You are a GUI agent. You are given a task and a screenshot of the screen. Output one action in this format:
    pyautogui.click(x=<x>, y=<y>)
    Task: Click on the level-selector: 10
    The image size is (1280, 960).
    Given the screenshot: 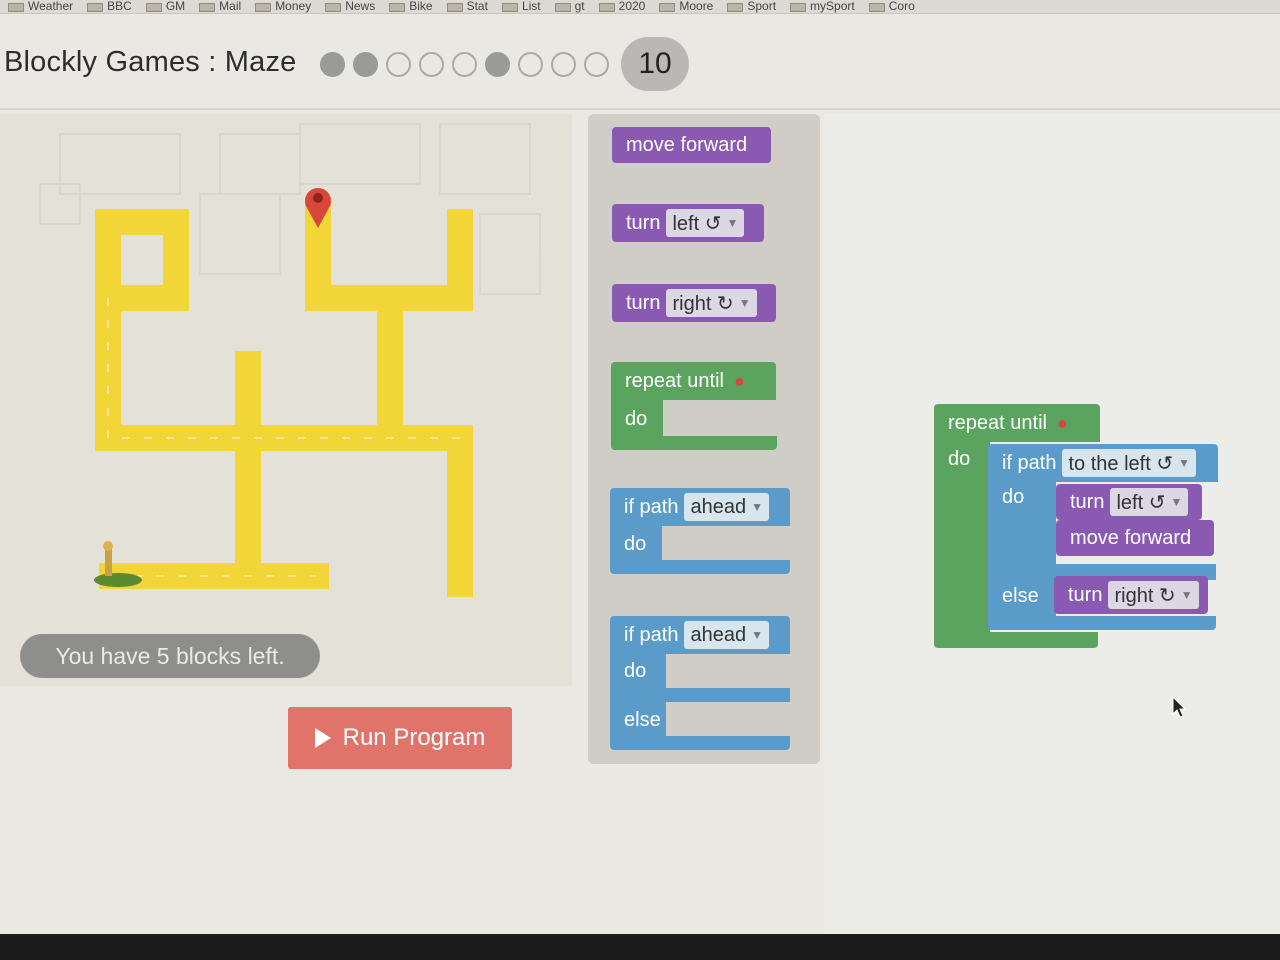 What is the action you would take?
    pyautogui.click(x=504, y=64)
    